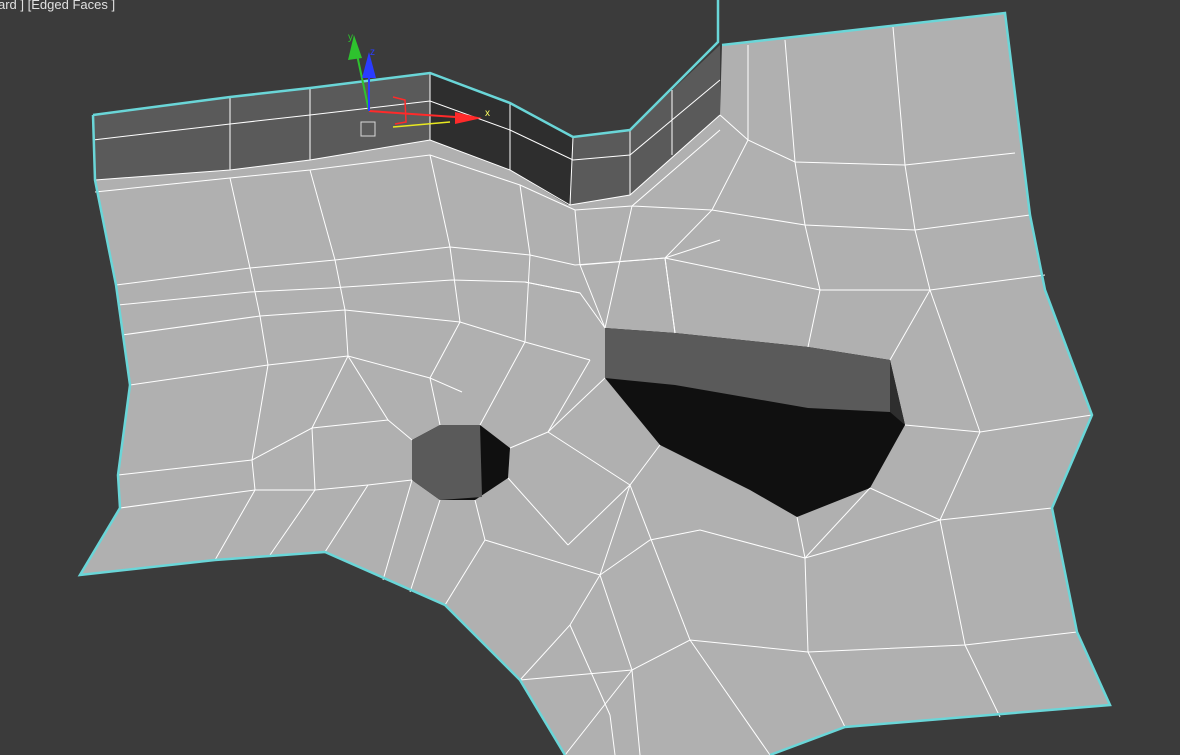 This screenshot has height=755, width=1180. I want to click on gizmo-x-label: x, so click(487, 113).